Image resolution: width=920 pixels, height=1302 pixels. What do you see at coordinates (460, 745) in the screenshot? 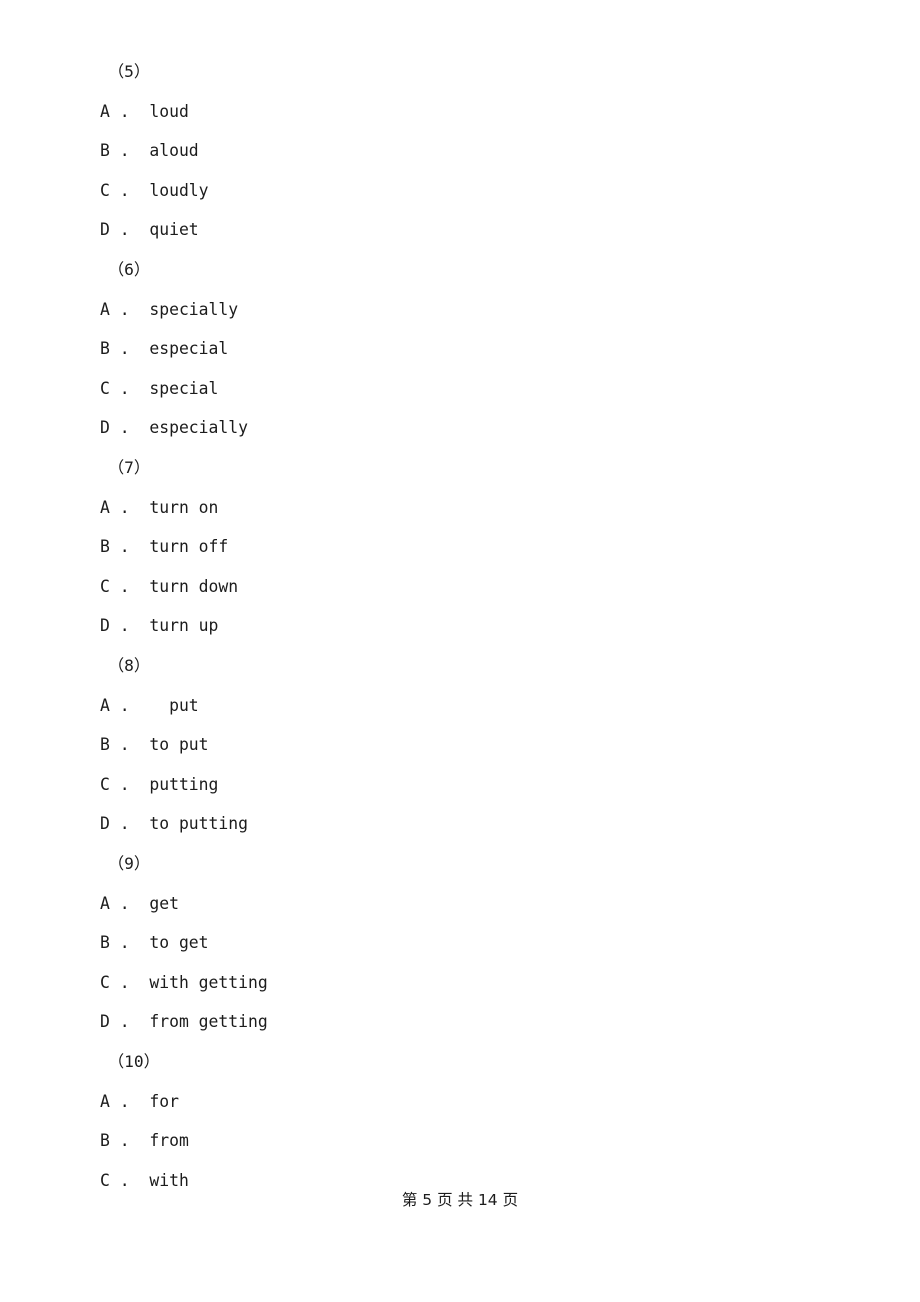
I see `answer-option: B . to put` at bounding box center [460, 745].